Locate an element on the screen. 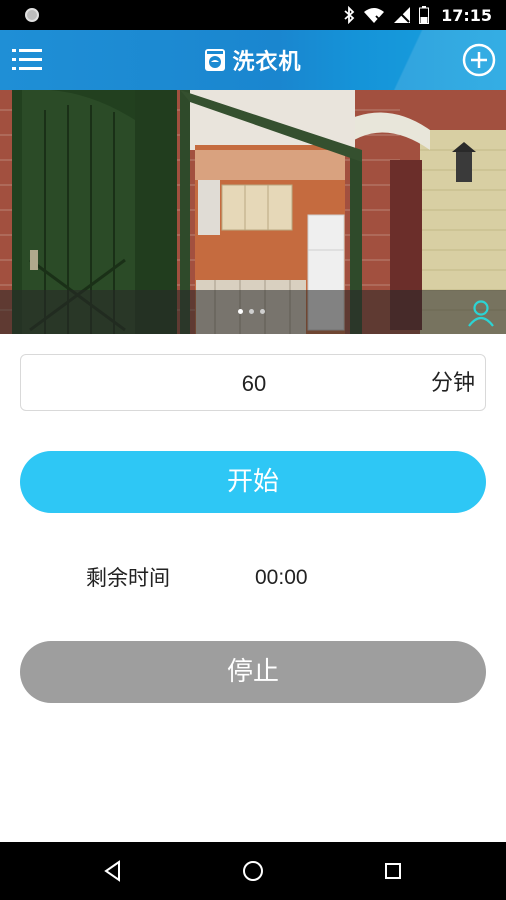 This screenshot has height=900, width=506. wifi-icon is located at coordinates (374, 15).